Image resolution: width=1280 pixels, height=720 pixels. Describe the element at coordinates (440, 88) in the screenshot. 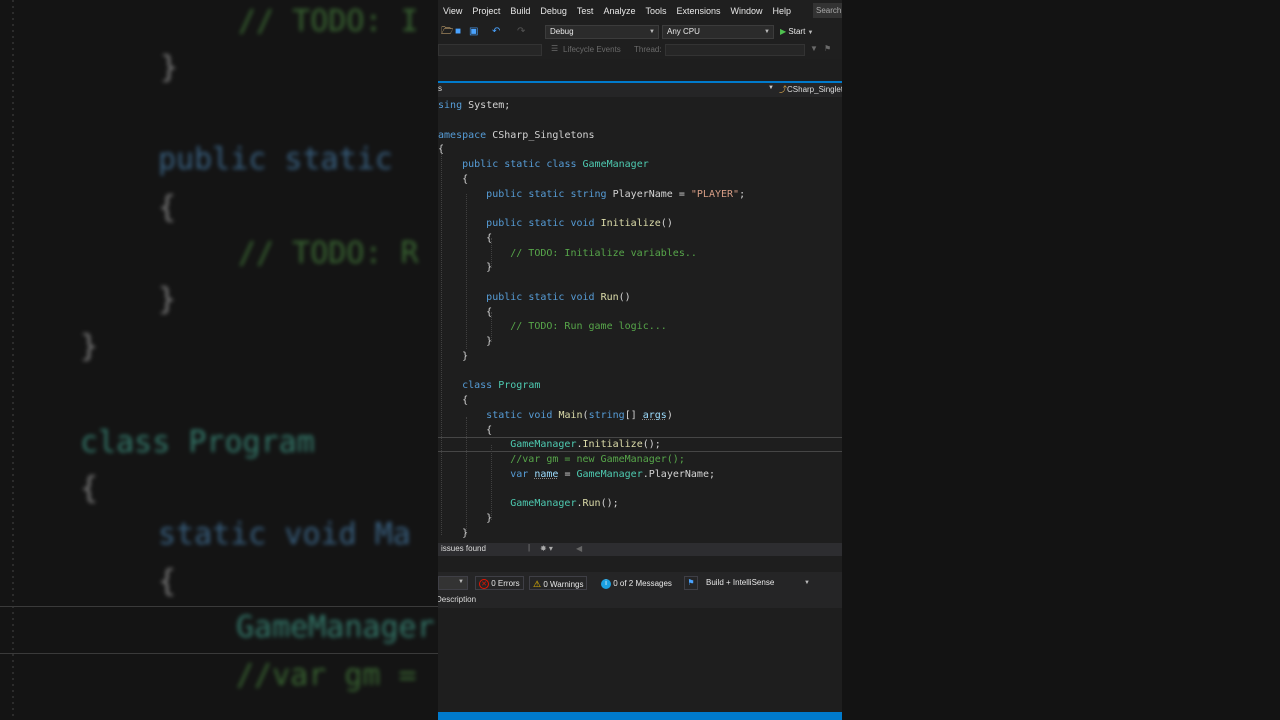

I see `project-dropdown: s` at that location.